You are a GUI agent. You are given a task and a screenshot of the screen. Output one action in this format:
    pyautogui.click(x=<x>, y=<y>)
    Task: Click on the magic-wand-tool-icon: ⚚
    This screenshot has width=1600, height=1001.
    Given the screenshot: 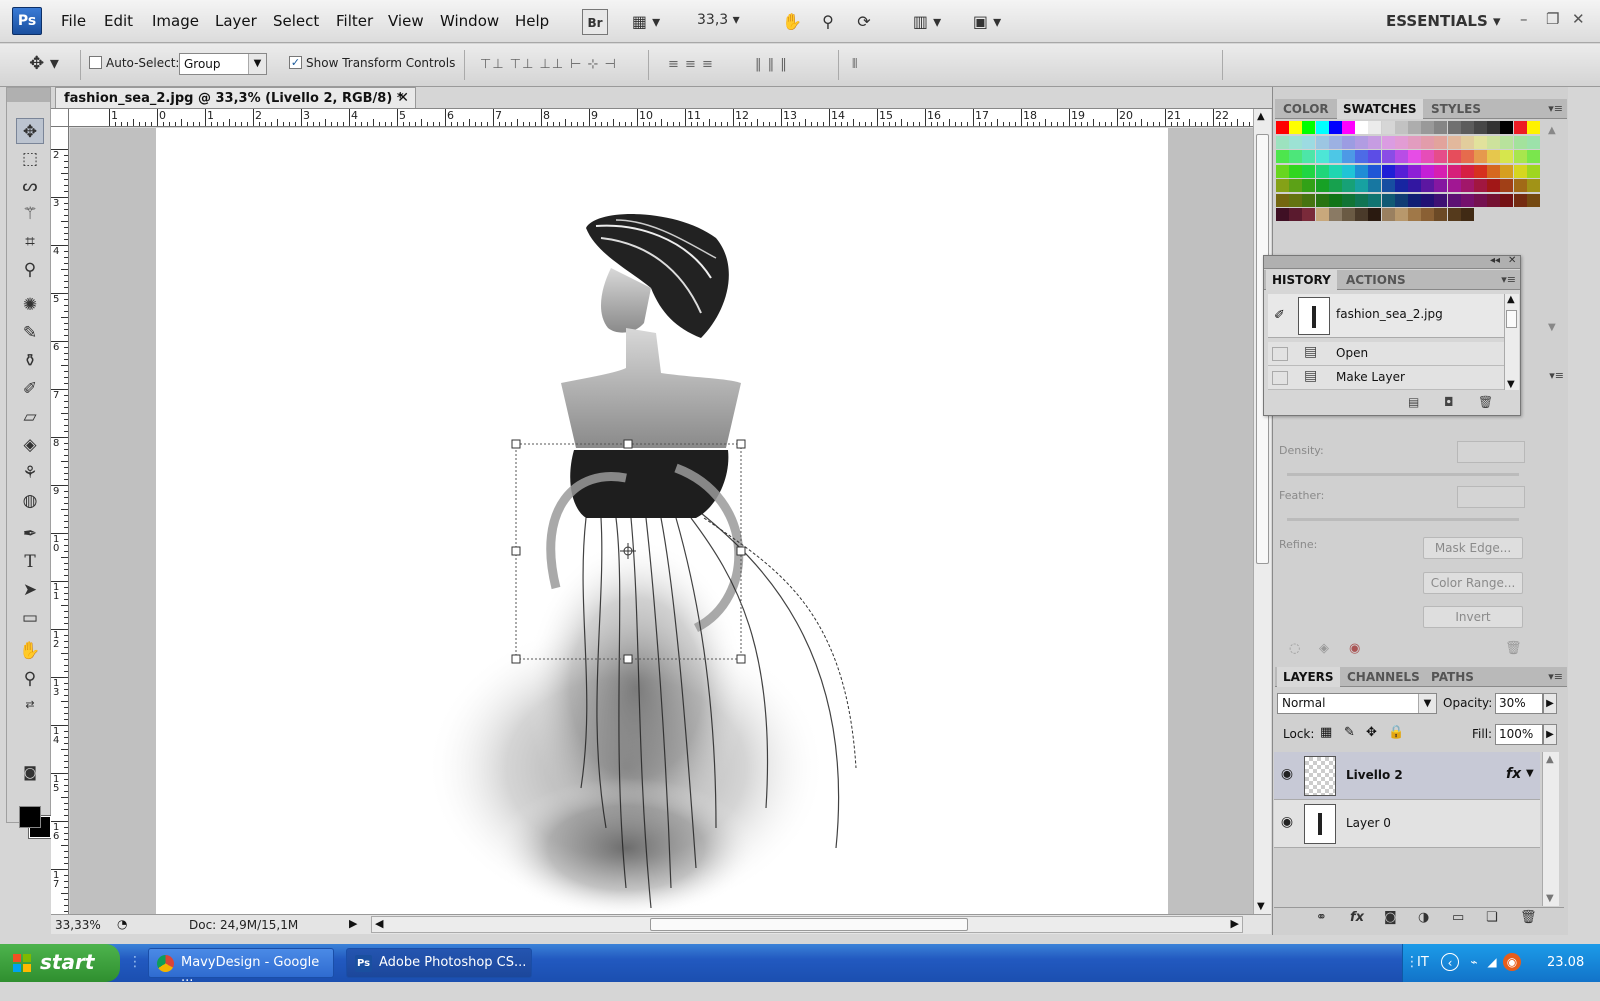 What is the action you would take?
    pyautogui.click(x=30, y=214)
    